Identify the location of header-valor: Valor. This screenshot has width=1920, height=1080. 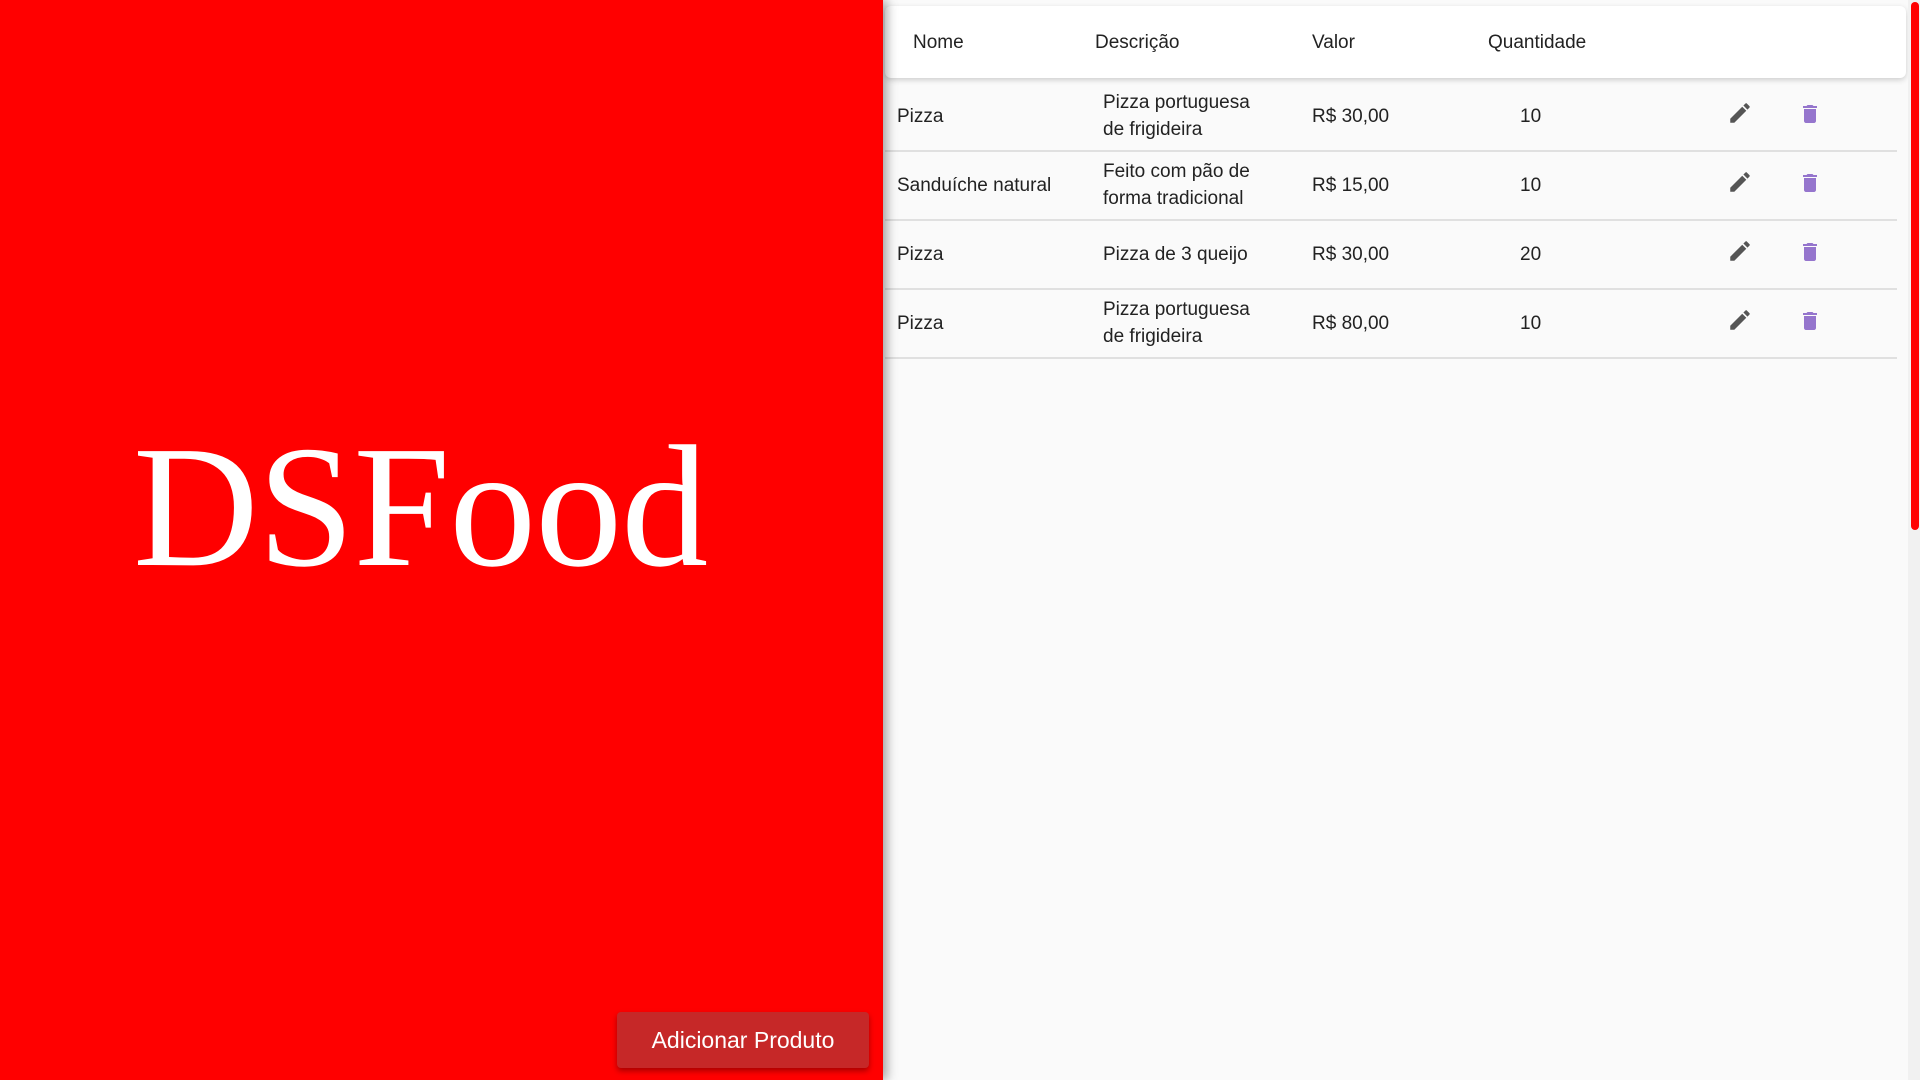
(1333, 42).